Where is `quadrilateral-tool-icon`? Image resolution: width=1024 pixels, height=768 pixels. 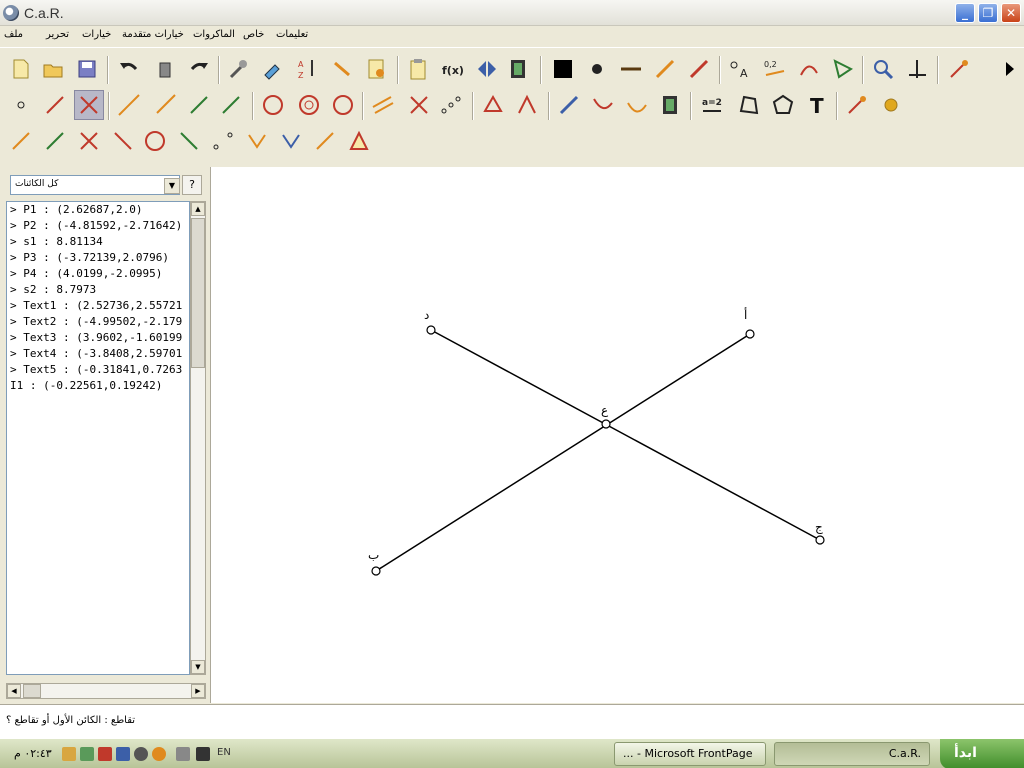
quadrilateral-tool-icon is located at coordinates (749, 105).